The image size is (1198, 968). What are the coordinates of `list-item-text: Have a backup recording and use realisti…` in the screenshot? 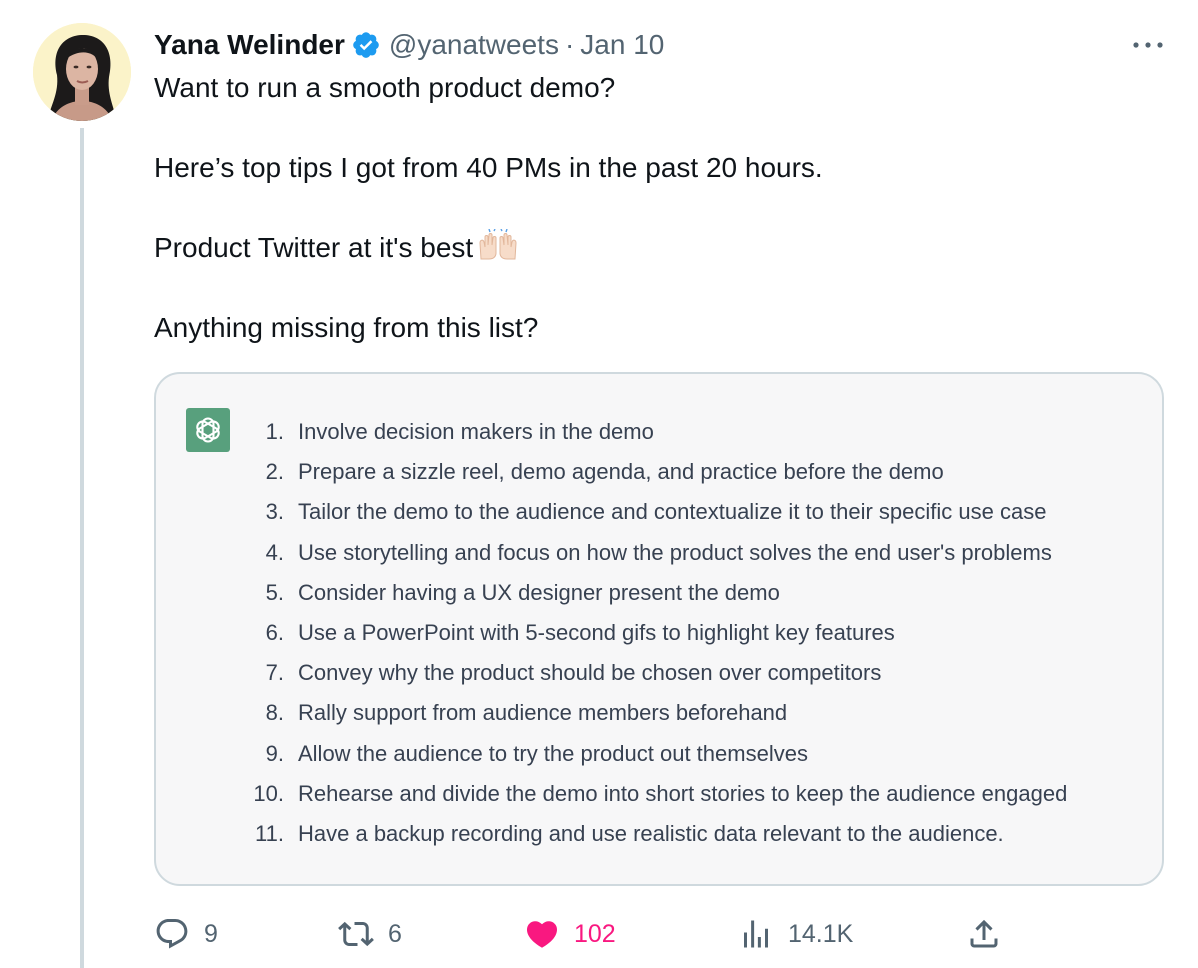 It's located at (651, 833).